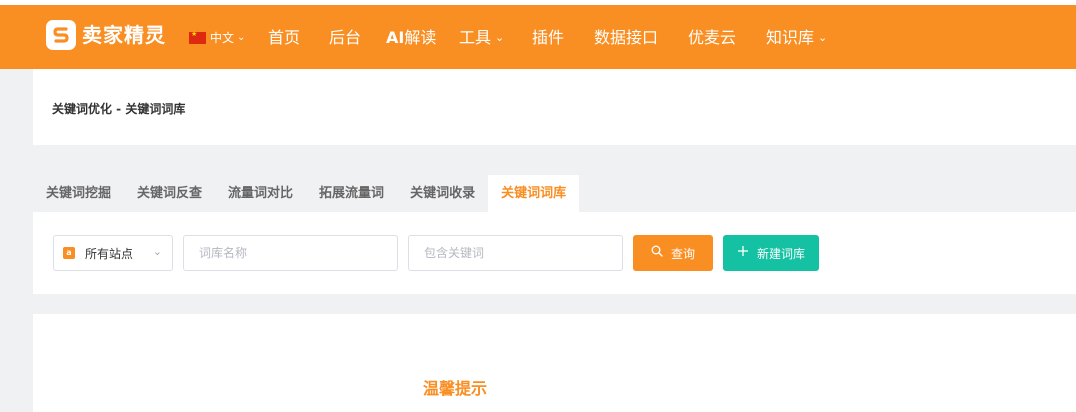 The width and height of the screenshot is (1076, 412). What do you see at coordinates (197, 37) in the screenshot?
I see `cn-flag-icon` at bounding box center [197, 37].